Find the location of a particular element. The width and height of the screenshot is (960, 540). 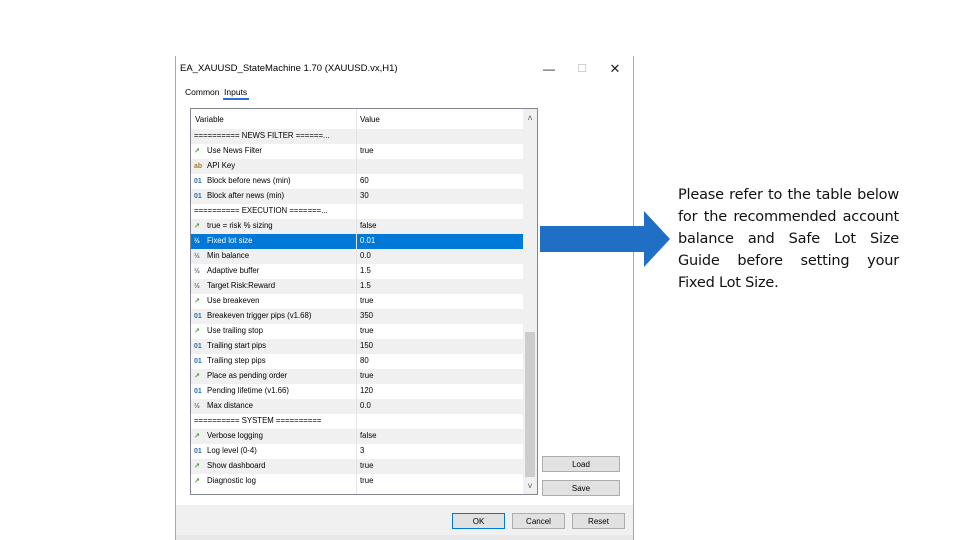

tab-inputs: Inputs is located at coordinates (235, 92).